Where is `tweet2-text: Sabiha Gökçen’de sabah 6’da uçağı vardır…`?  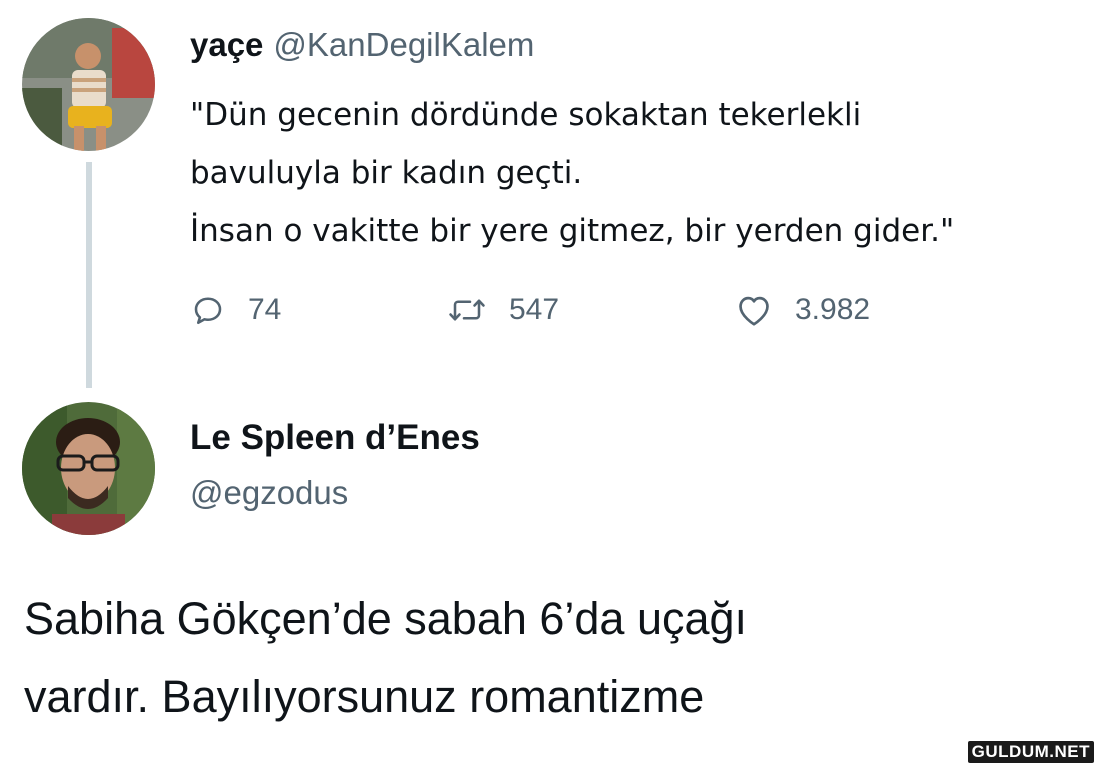 tweet2-text: Sabiha Gökçen’de sabah 6’da uçağı vardır… is located at coordinates (385, 658).